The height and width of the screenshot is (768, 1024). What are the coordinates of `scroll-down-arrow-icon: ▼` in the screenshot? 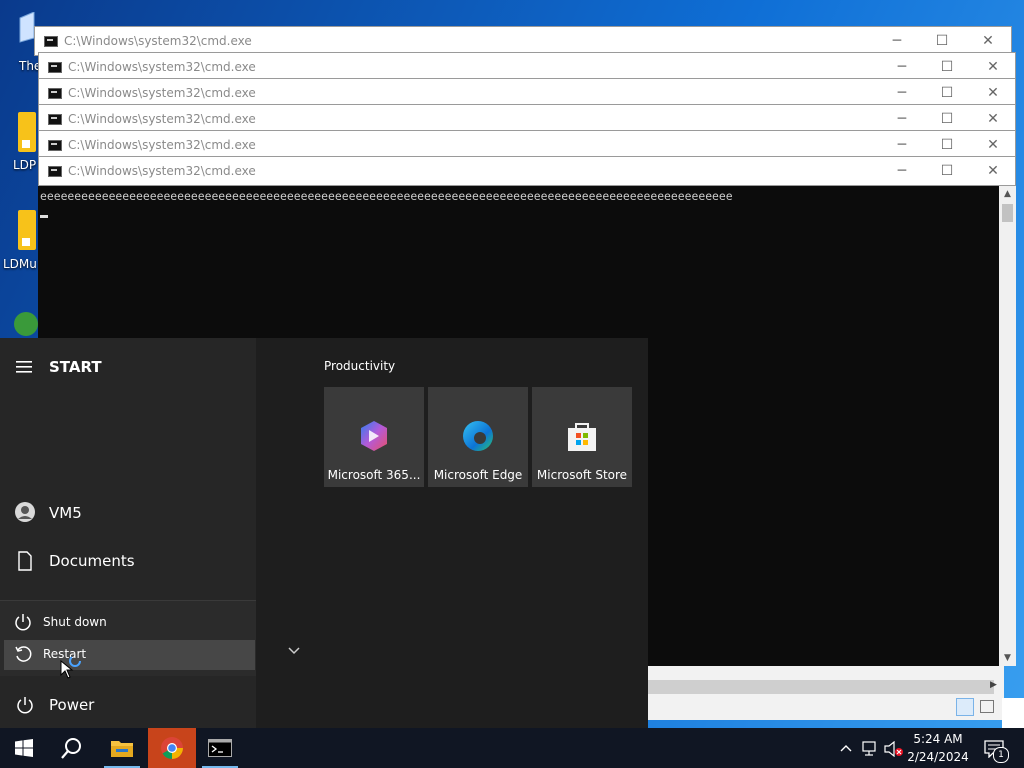 It's located at (1007, 658).